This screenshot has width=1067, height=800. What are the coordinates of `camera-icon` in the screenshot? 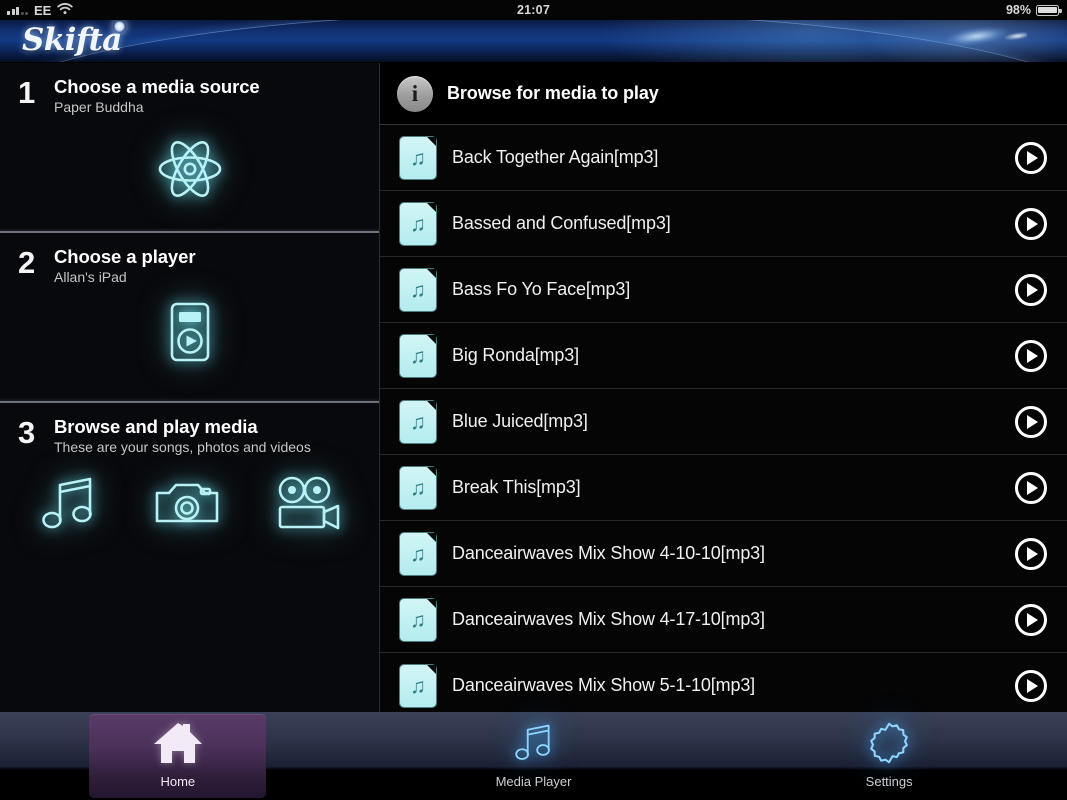 It's located at (187, 506).